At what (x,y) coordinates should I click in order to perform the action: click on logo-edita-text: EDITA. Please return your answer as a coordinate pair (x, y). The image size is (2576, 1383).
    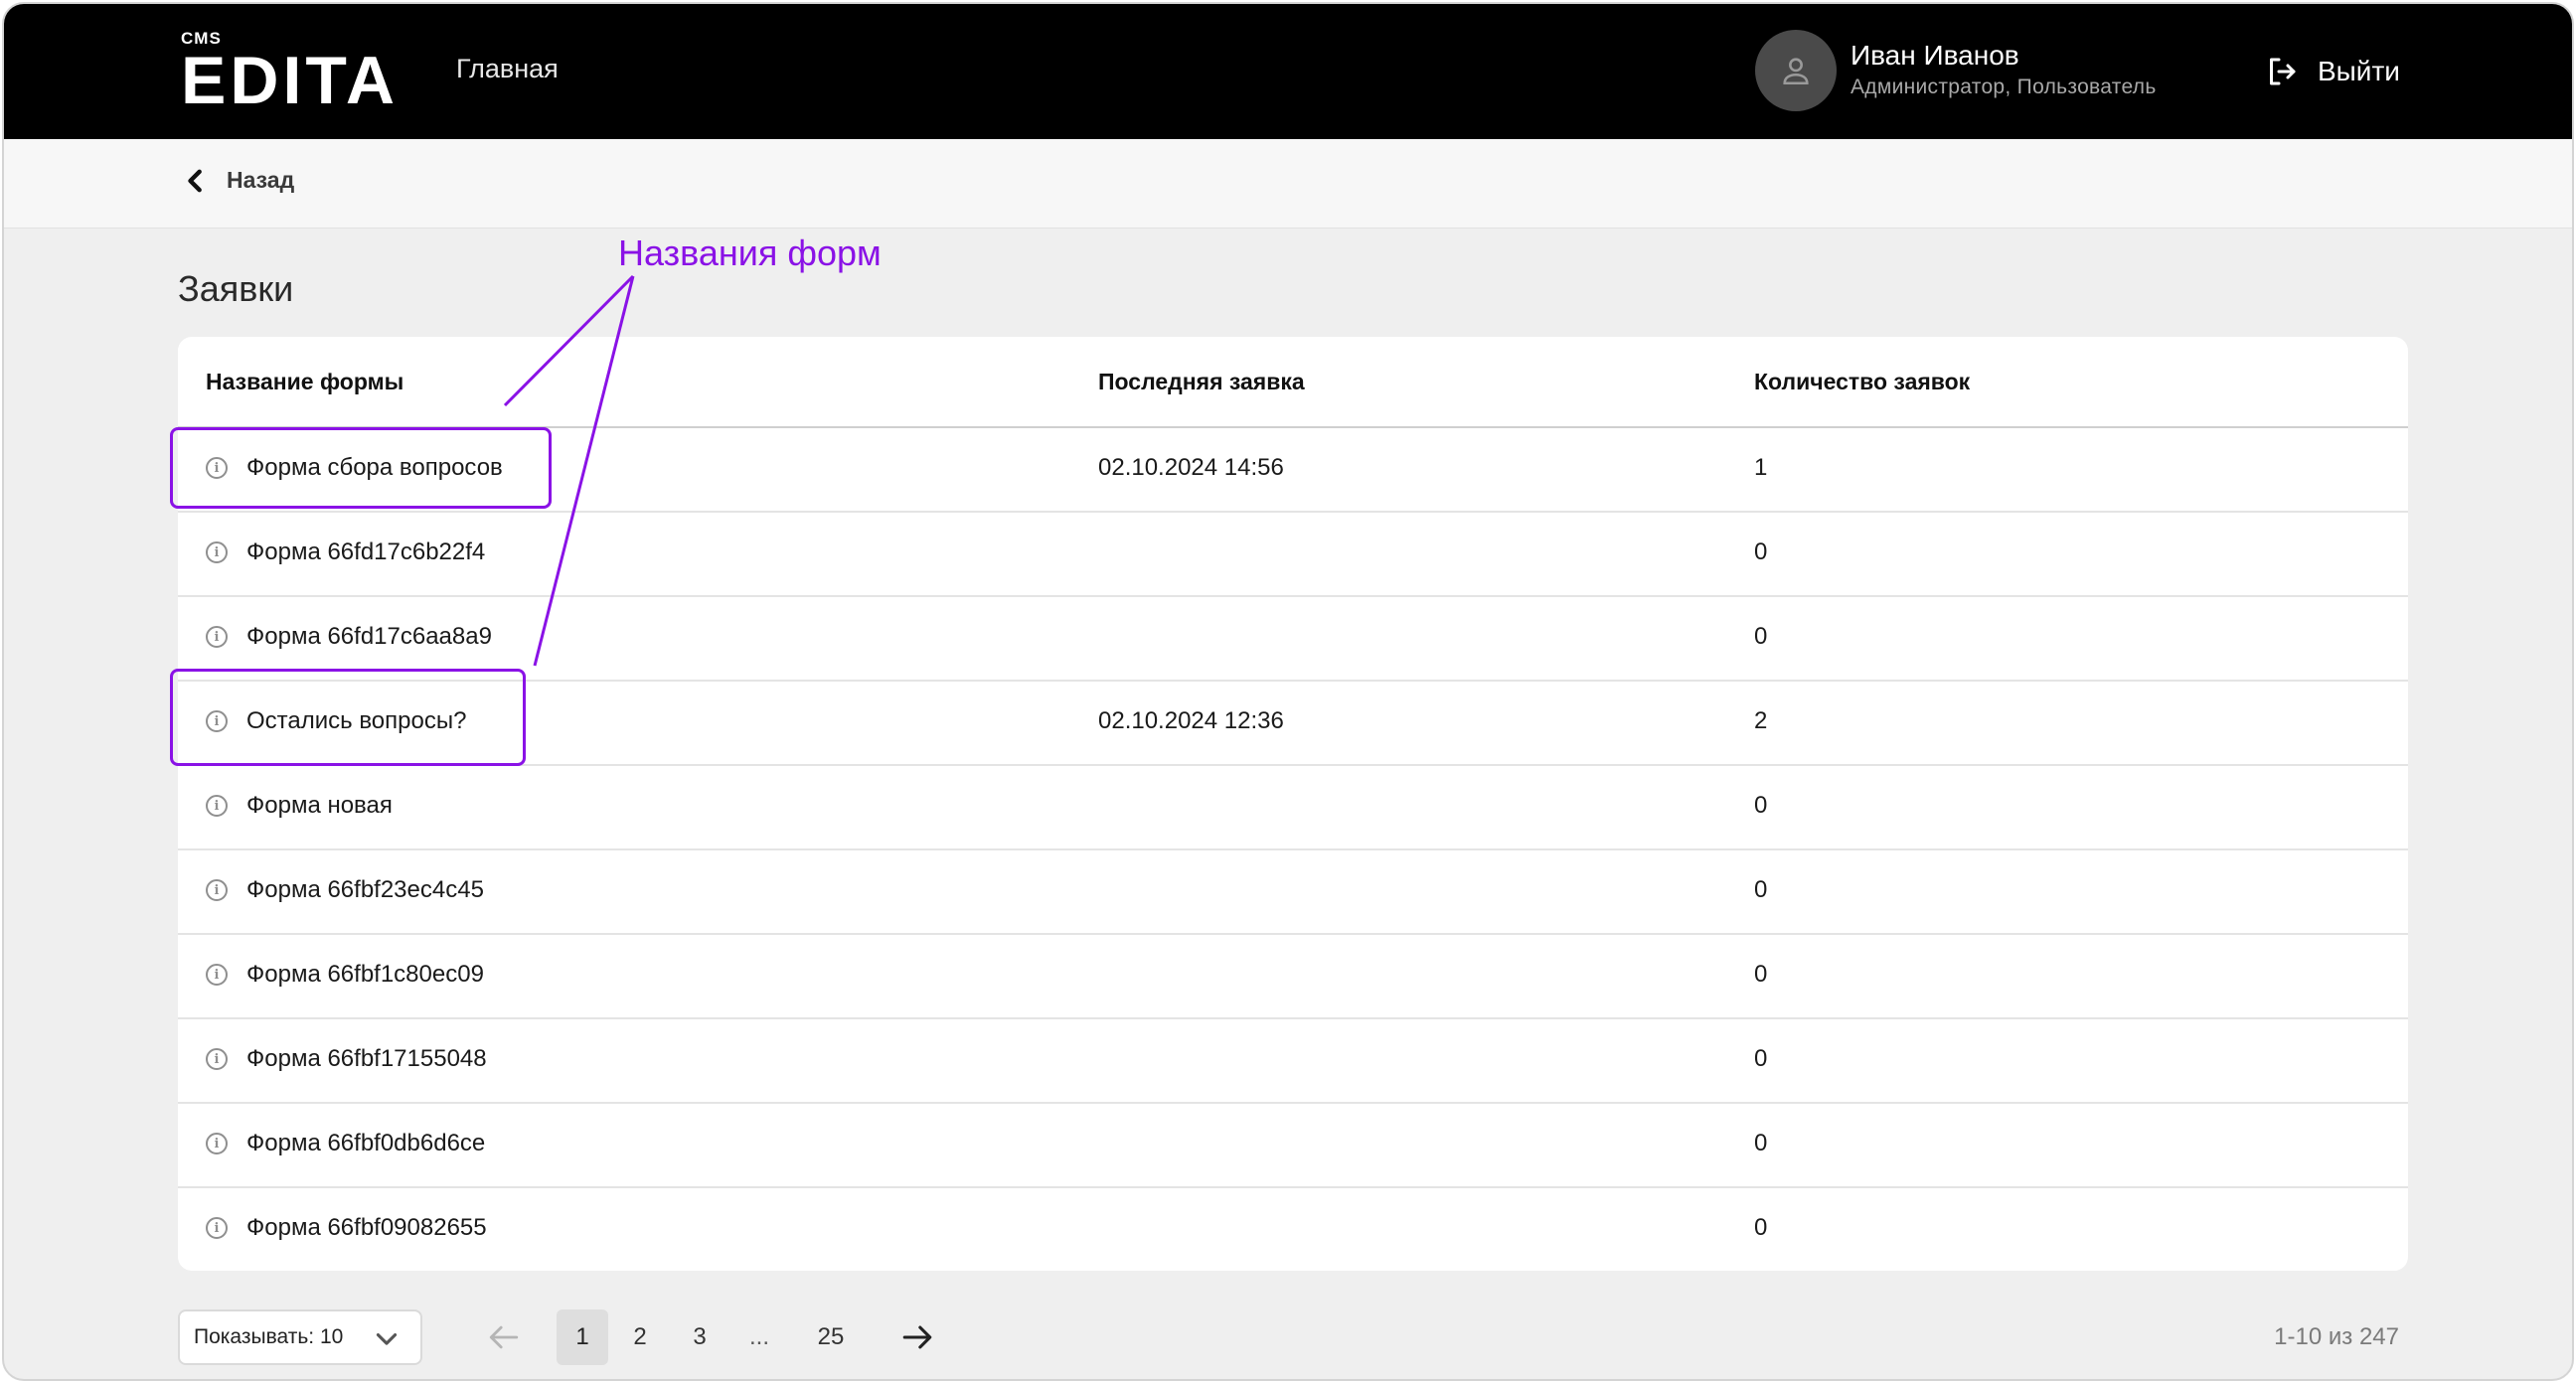
    Looking at the image, I should click on (290, 81).